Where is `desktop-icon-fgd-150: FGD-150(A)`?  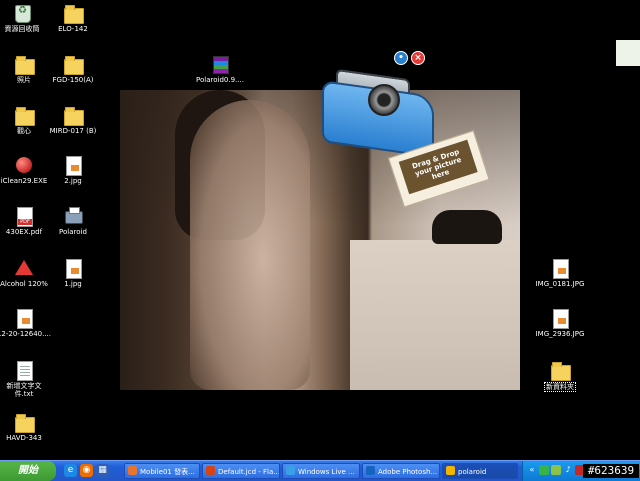 desktop-icon-fgd-150: FGD-150(A) is located at coordinates (73, 69).